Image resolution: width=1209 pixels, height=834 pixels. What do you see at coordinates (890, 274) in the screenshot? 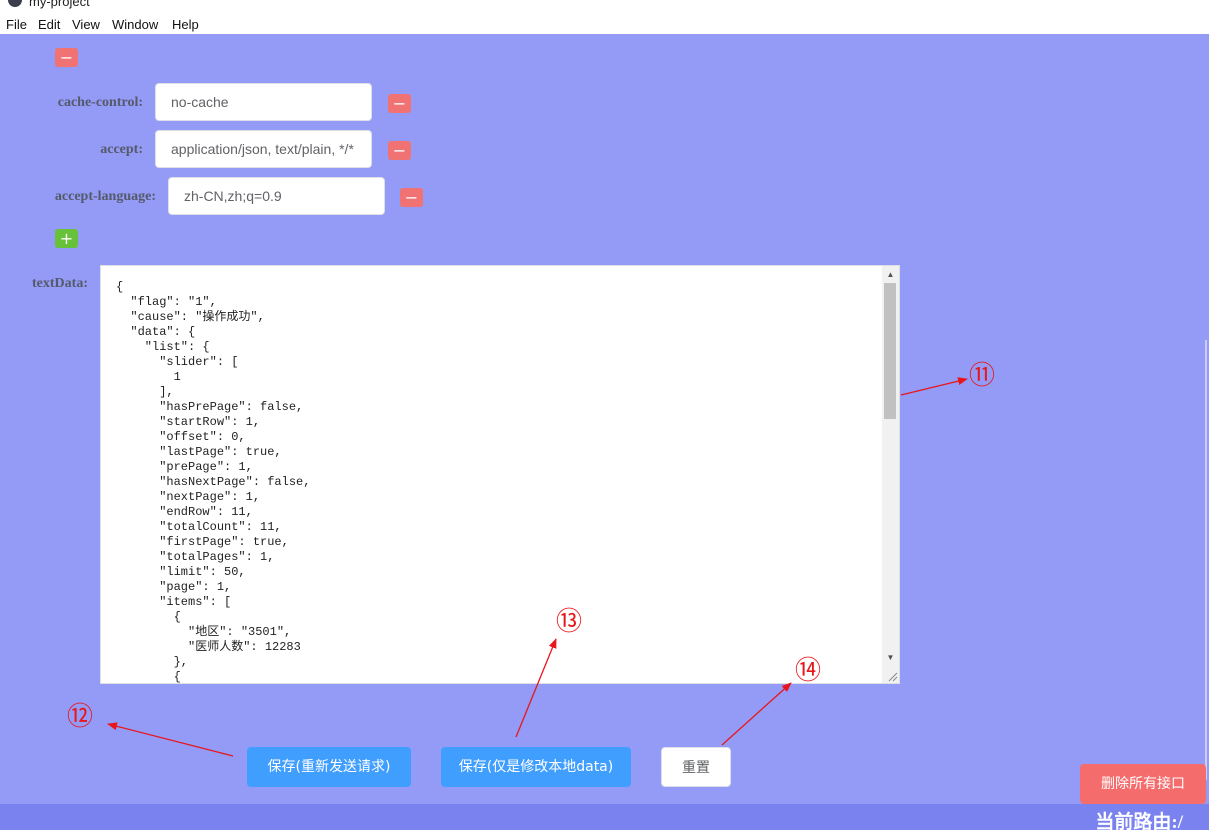
I see `scroll-up-icon: ▲` at bounding box center [890, 274].